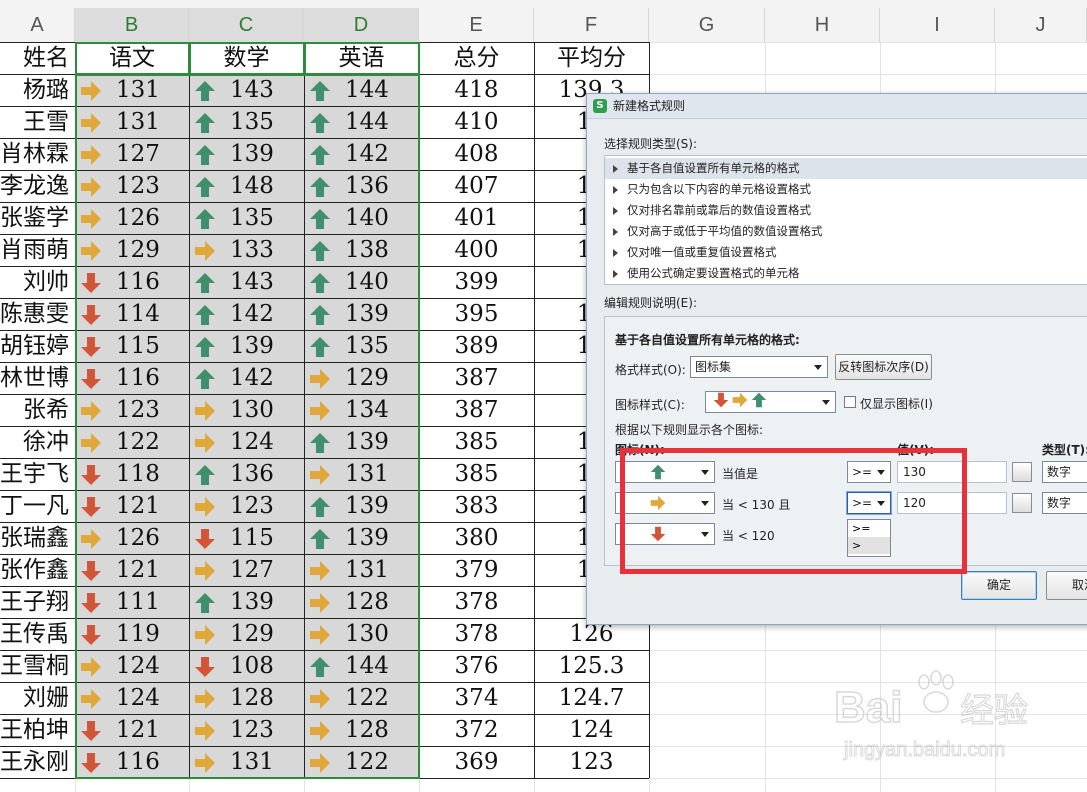 Image resolution: width=1087 pixels, height=792 pixels. I want to click on header-cell: 语文, so click(132, 58).